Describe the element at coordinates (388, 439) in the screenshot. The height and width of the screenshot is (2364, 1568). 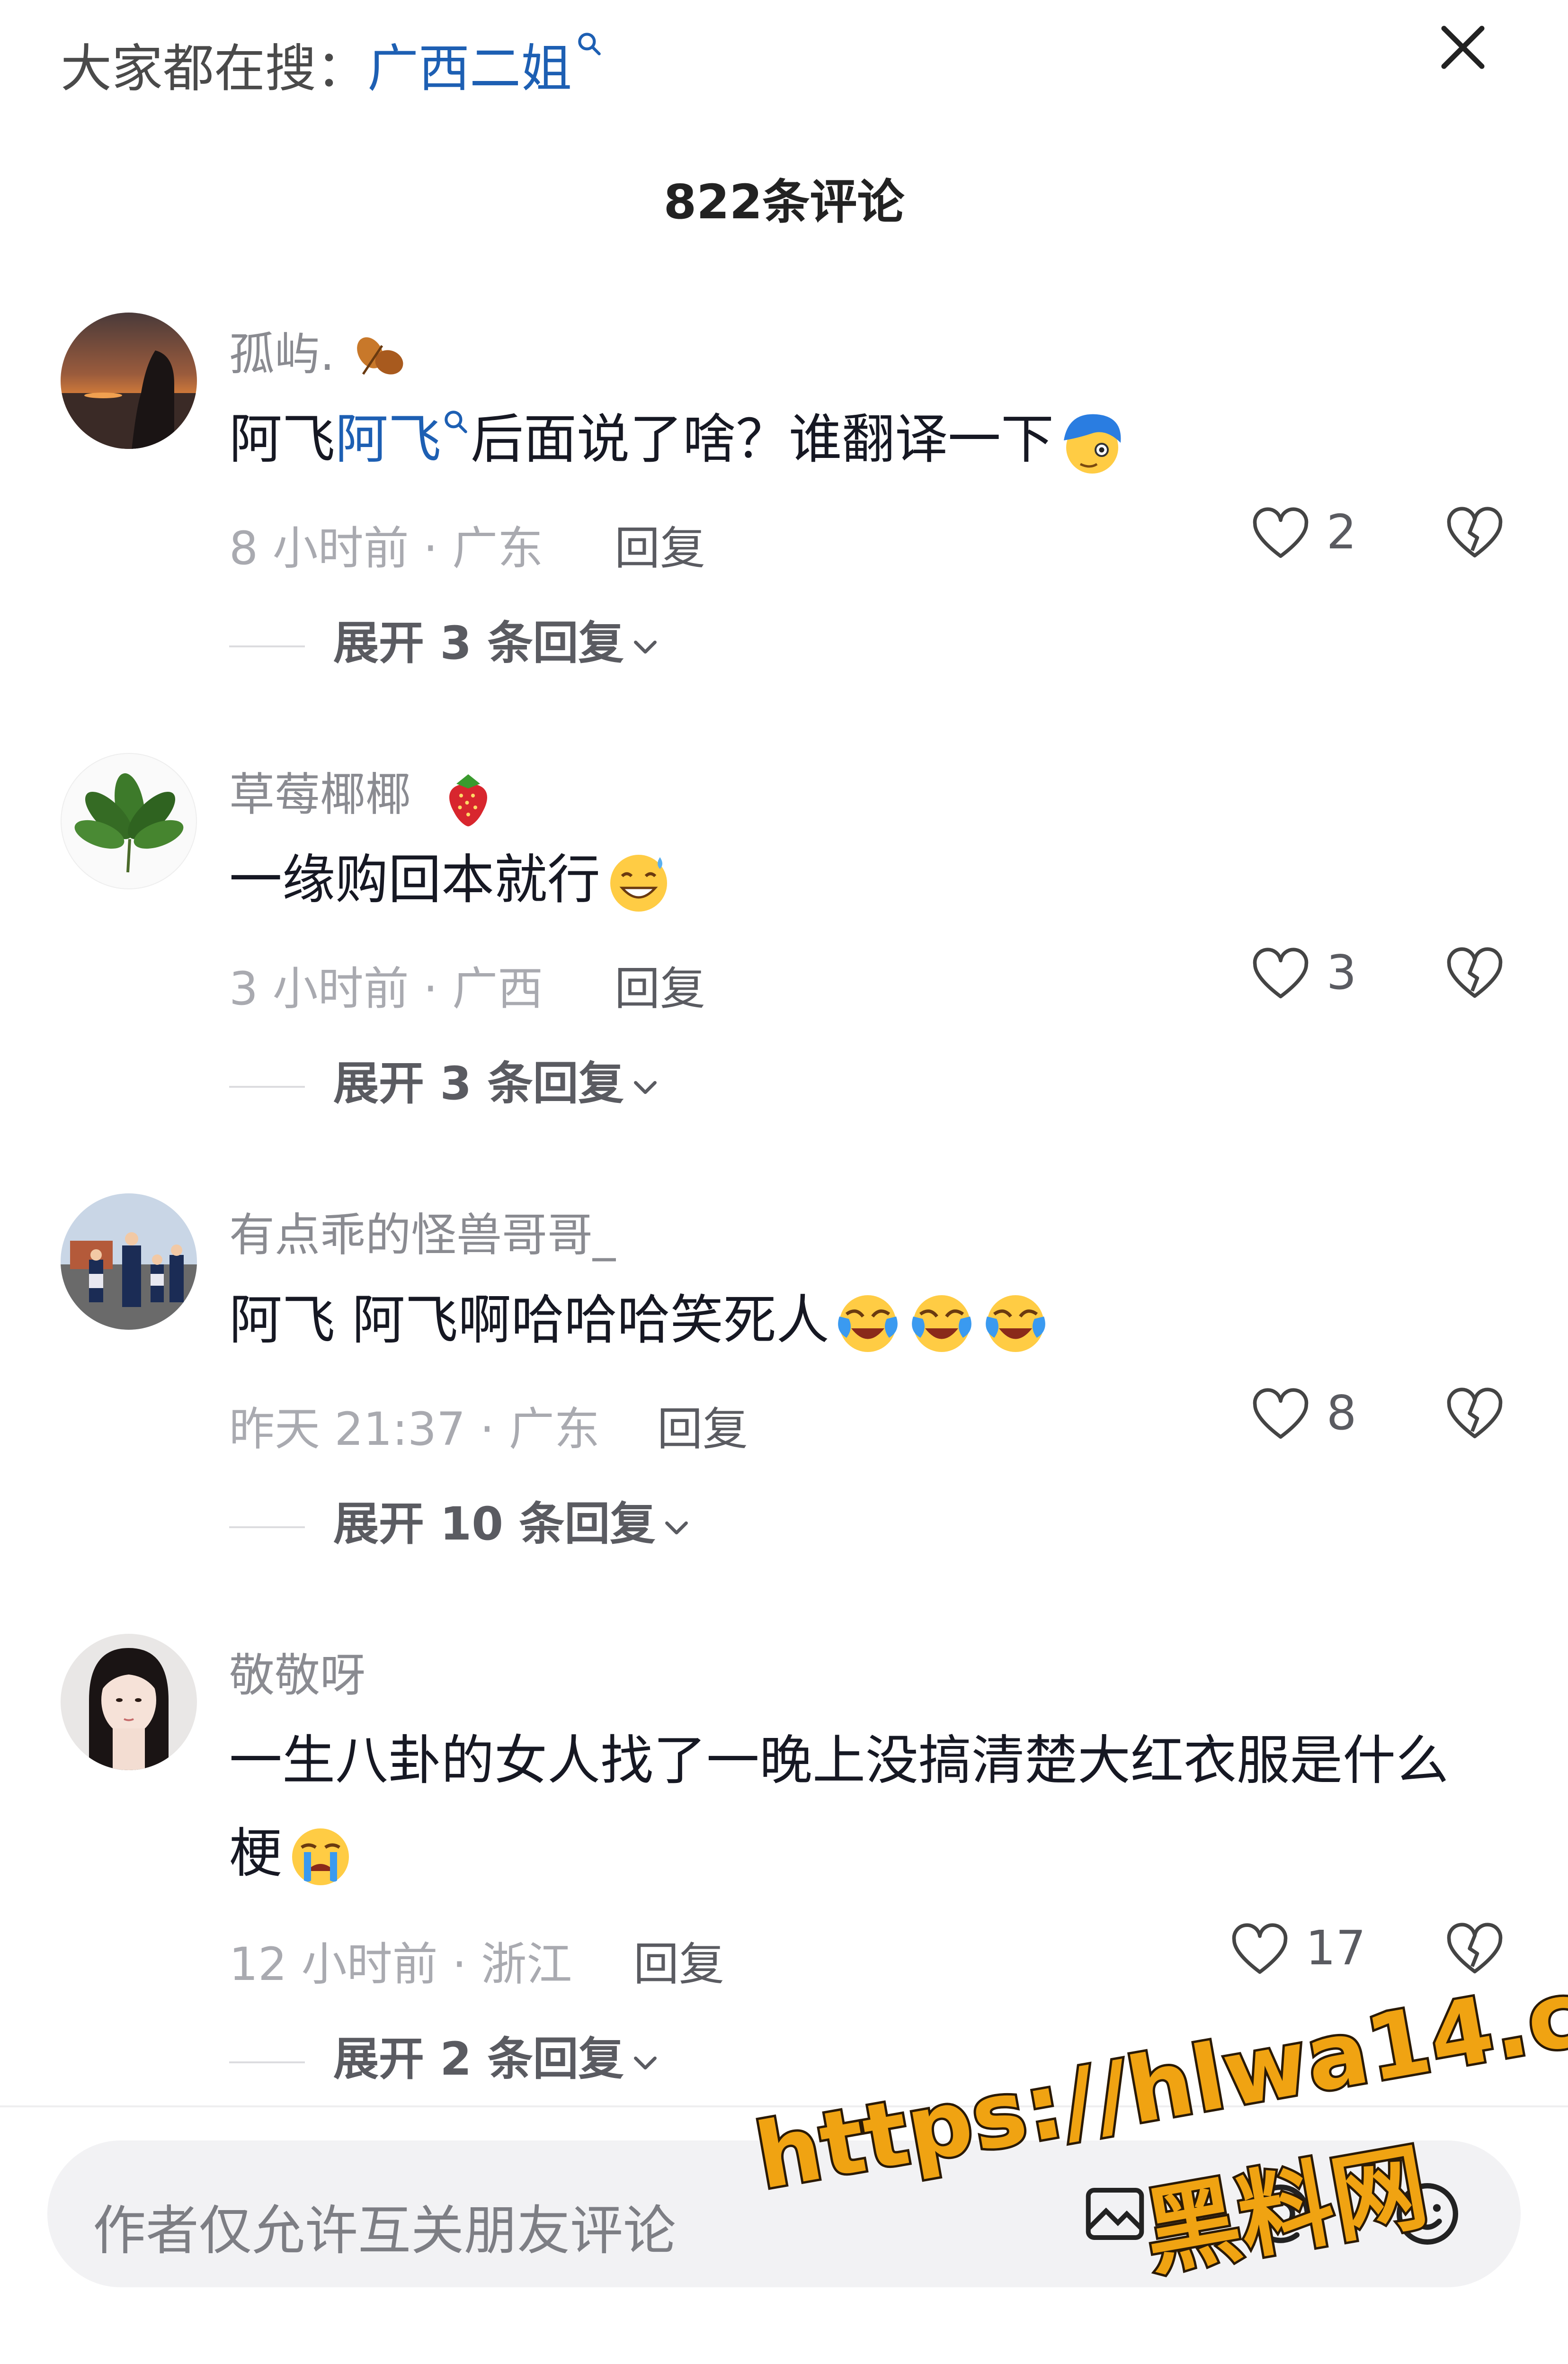
I see `keyword-link: 阿飞` at that location.